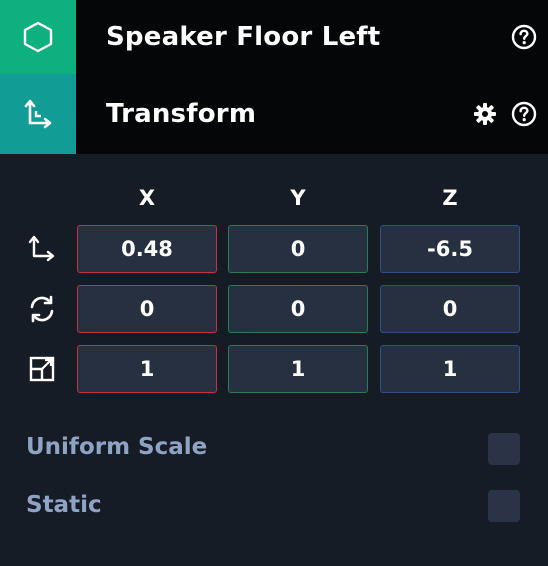  Describe the element at coordinates (450, 198) in the screenshot. I see `axis-label-z: Z` at that location.